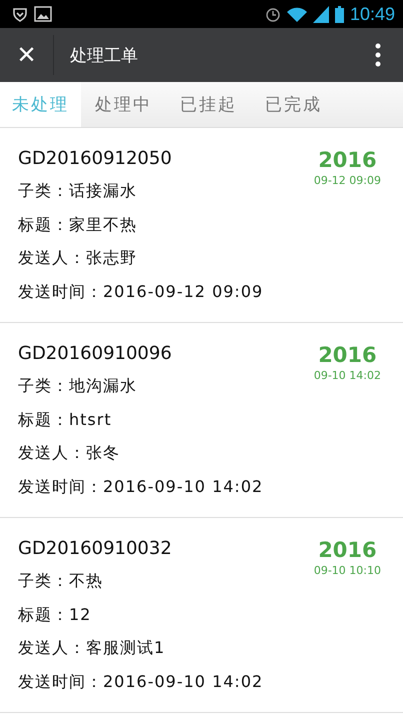  I want to click on order-date: 09-10 10:10, so click(347, 570).